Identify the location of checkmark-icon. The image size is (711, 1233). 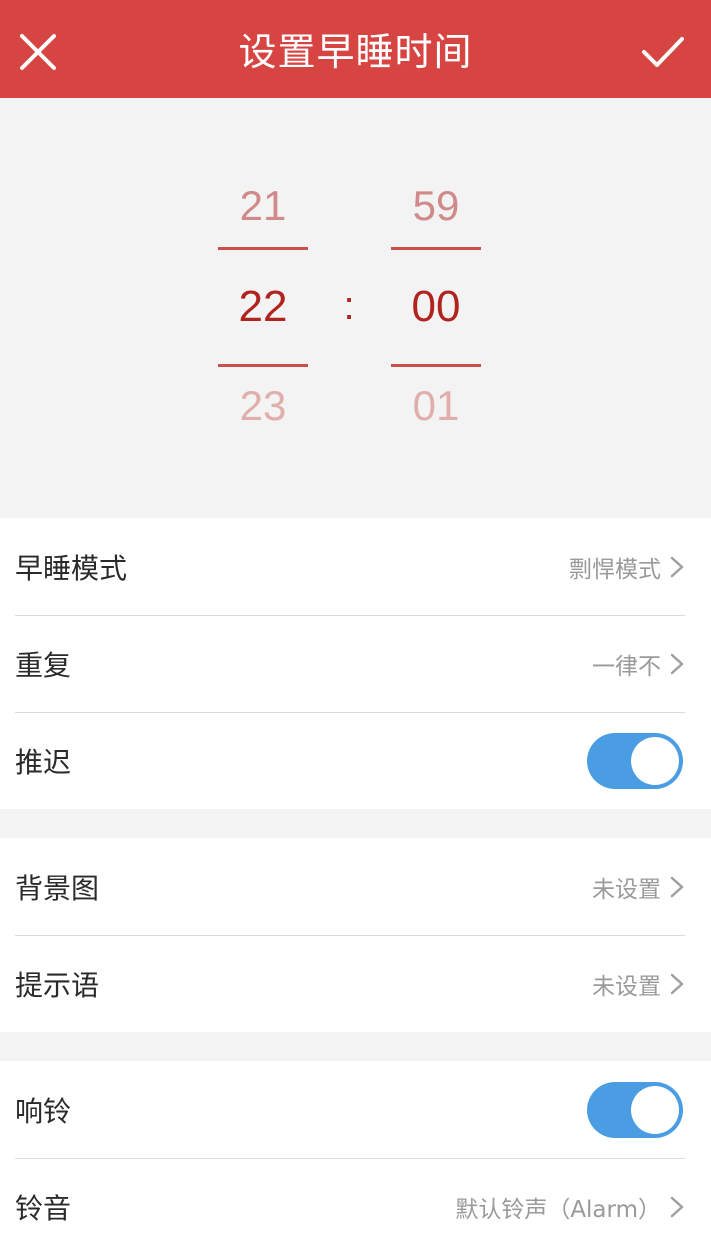
(663, 52).